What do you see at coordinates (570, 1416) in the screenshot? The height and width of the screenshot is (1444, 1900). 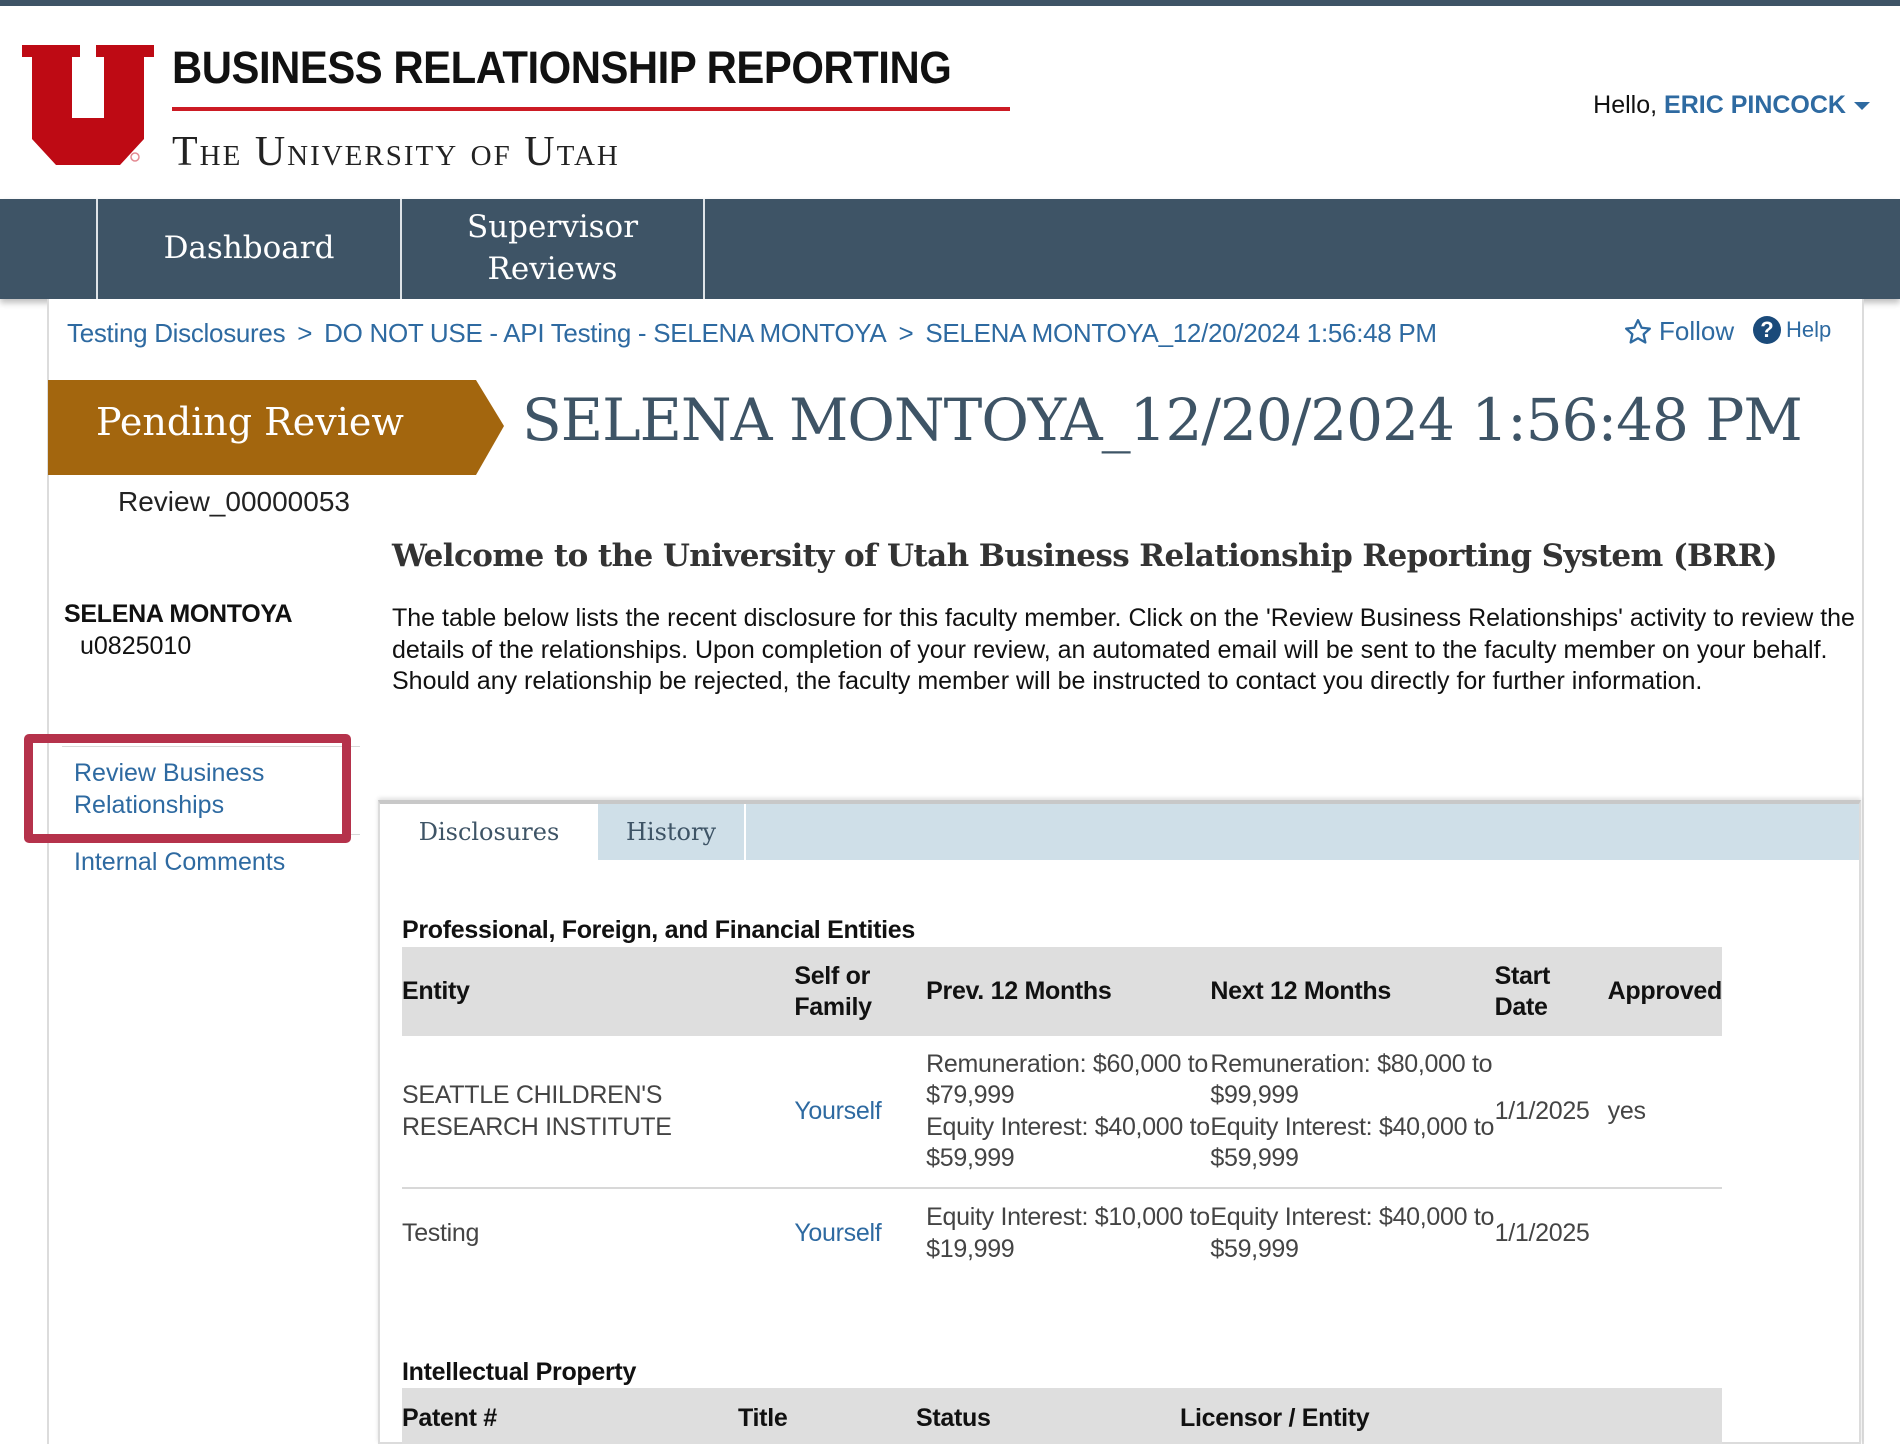 I see `column-header-patent-number: Patent #` at bounding box center [570, 1416].